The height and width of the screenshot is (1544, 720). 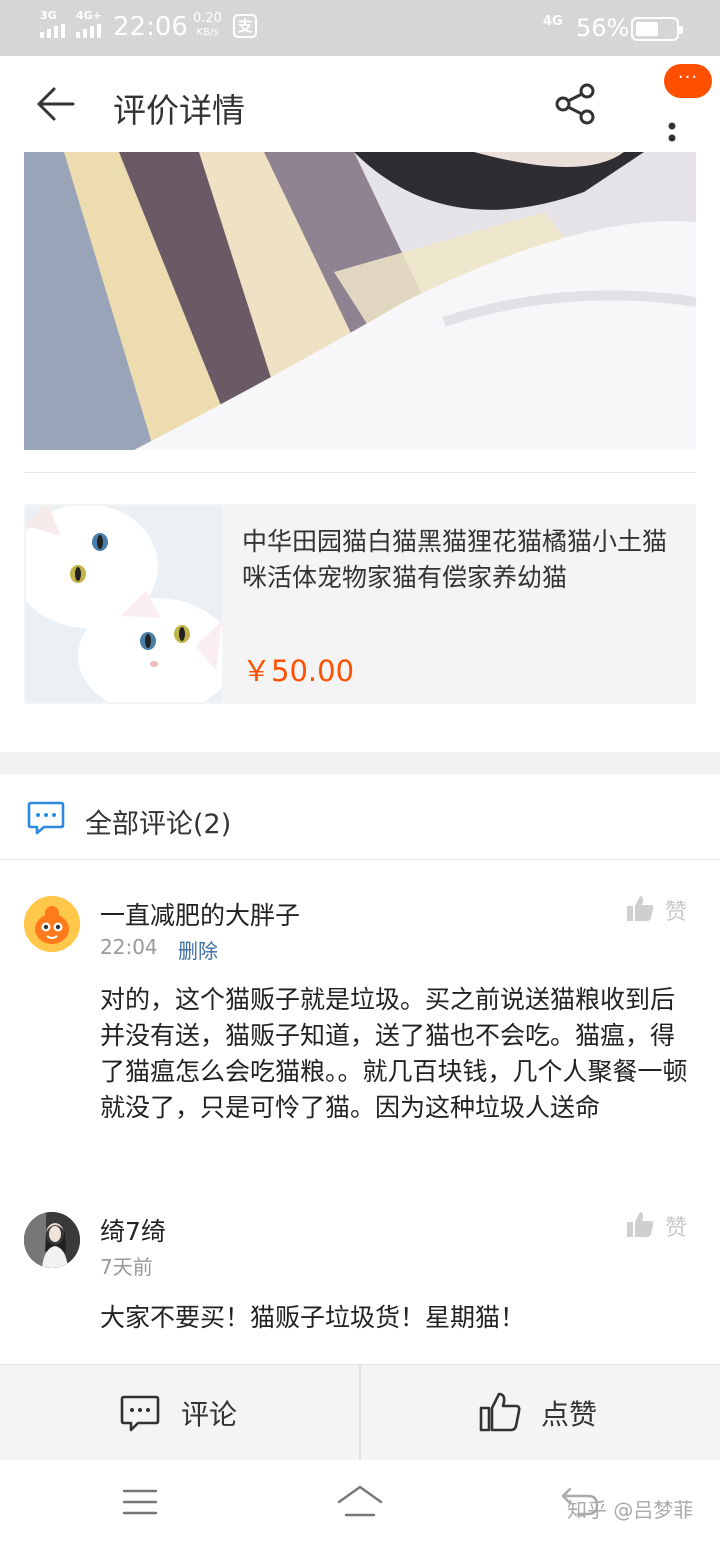 I want to click on like-action-button: 点赞, so click(x=540, y=1413).